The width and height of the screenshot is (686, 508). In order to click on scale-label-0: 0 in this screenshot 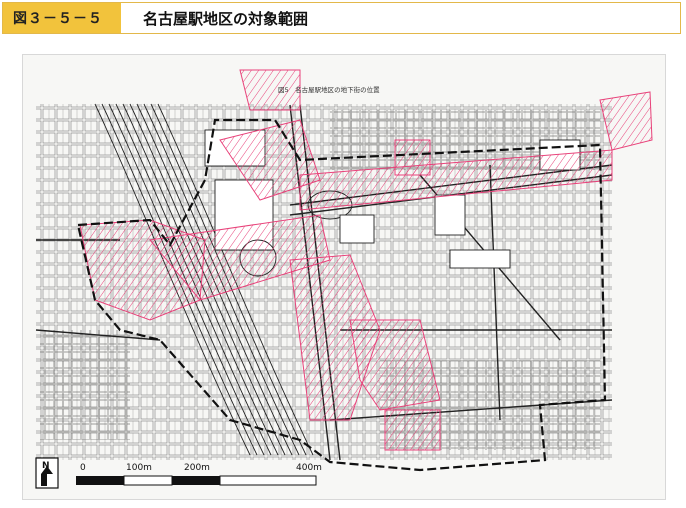, I will do `click(83, 468)`.